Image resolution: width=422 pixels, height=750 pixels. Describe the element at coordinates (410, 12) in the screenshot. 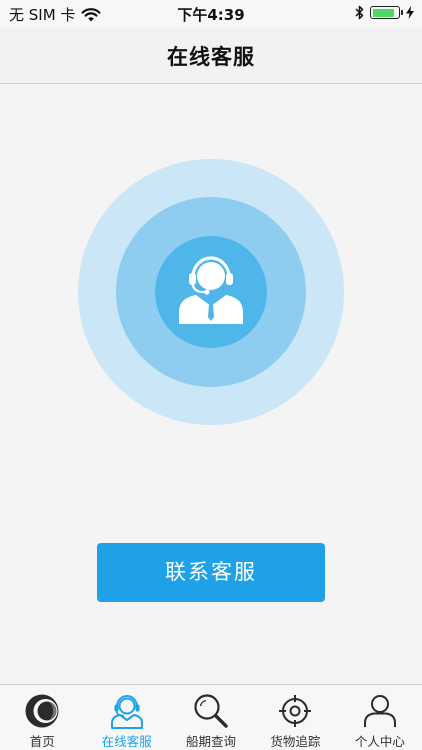

I see `charging-bolt-icon` at that location.